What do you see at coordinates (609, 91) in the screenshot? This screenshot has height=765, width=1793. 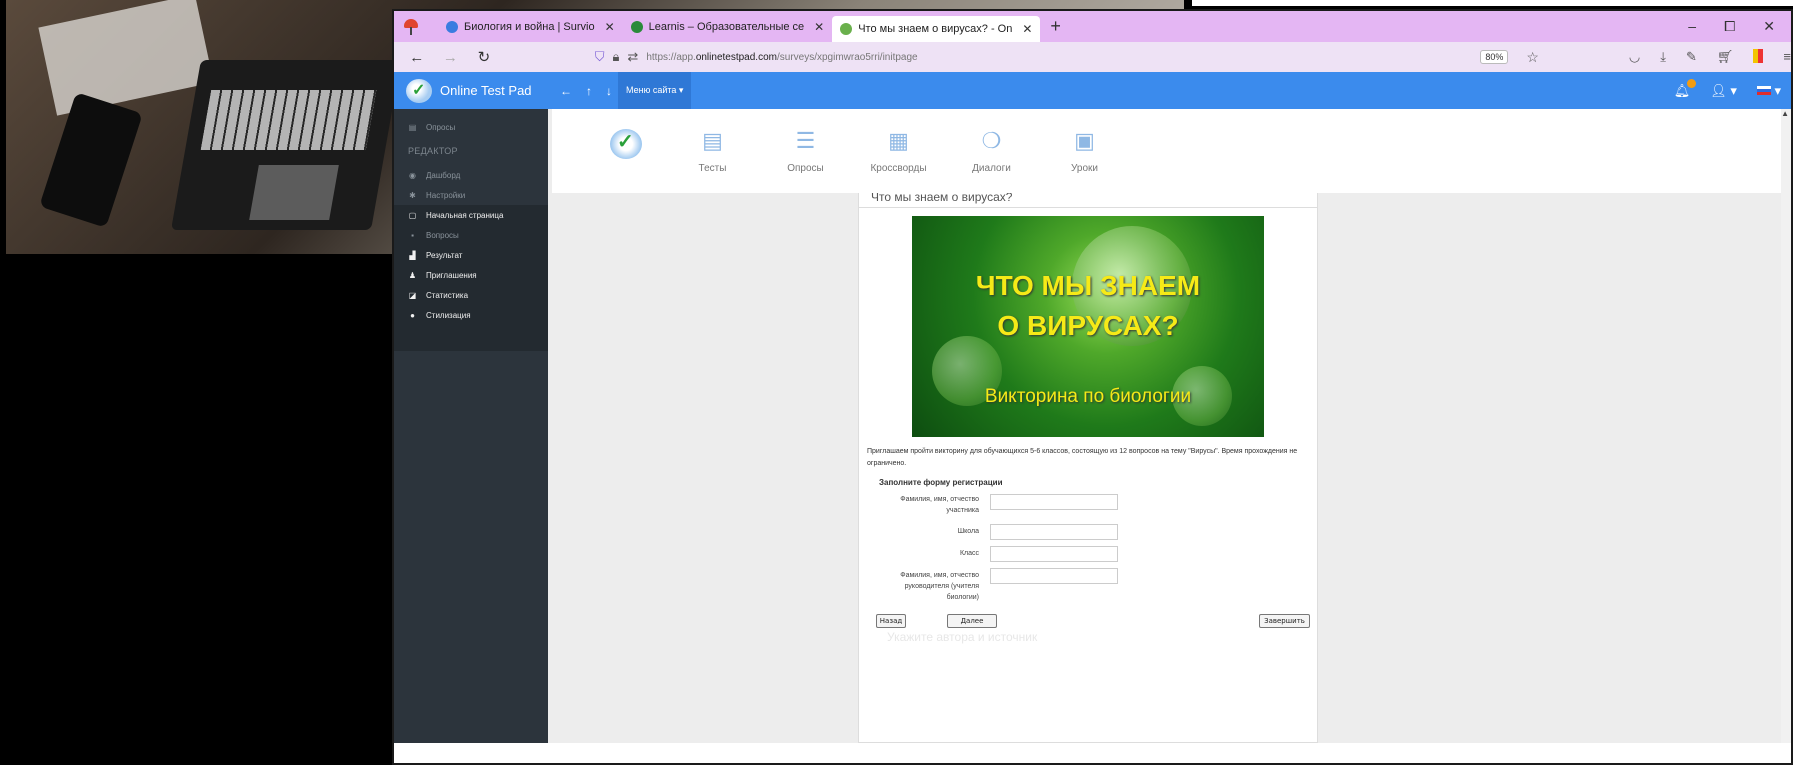 I see `arrow-down-icon: ↓` at bounding box center [609, 91].